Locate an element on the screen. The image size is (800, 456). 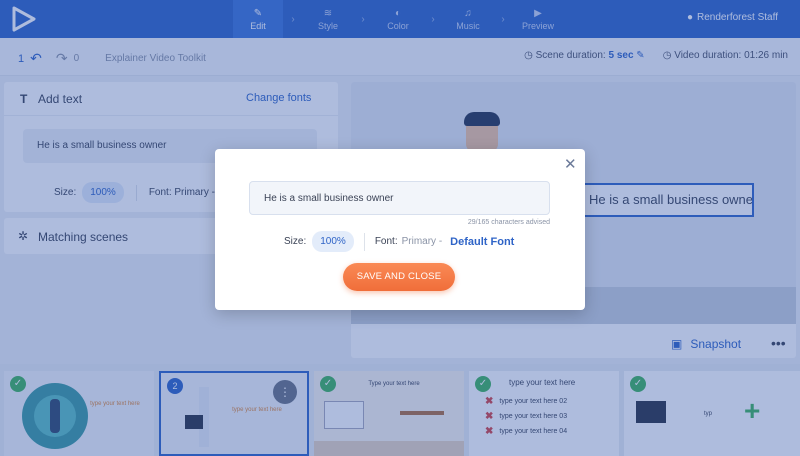
default-font-link: Default Font is located at coordinates (482, 242).